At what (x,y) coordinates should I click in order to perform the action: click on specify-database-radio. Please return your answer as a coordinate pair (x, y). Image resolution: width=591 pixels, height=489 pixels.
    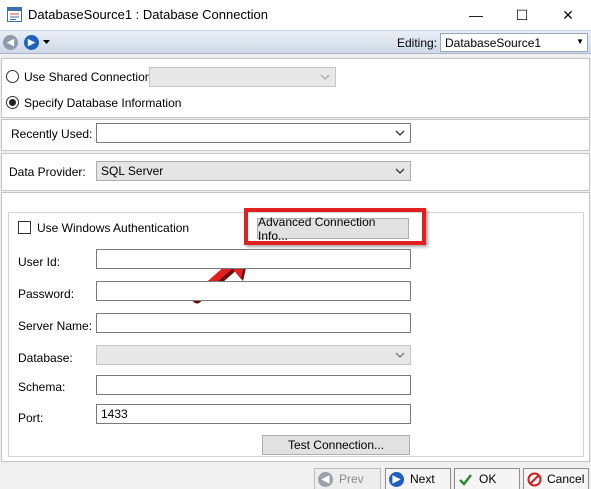
    Looking at the image, I should click on (12, 102).